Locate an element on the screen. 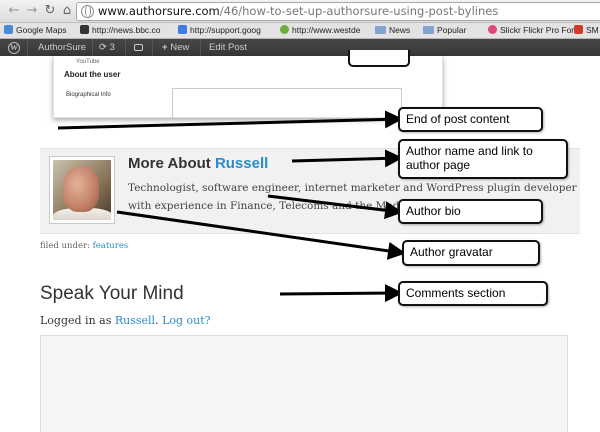 The width and height of the screenshot is (600, 432). callout-comments-section: Comments section is located at coordinates (473, 293).